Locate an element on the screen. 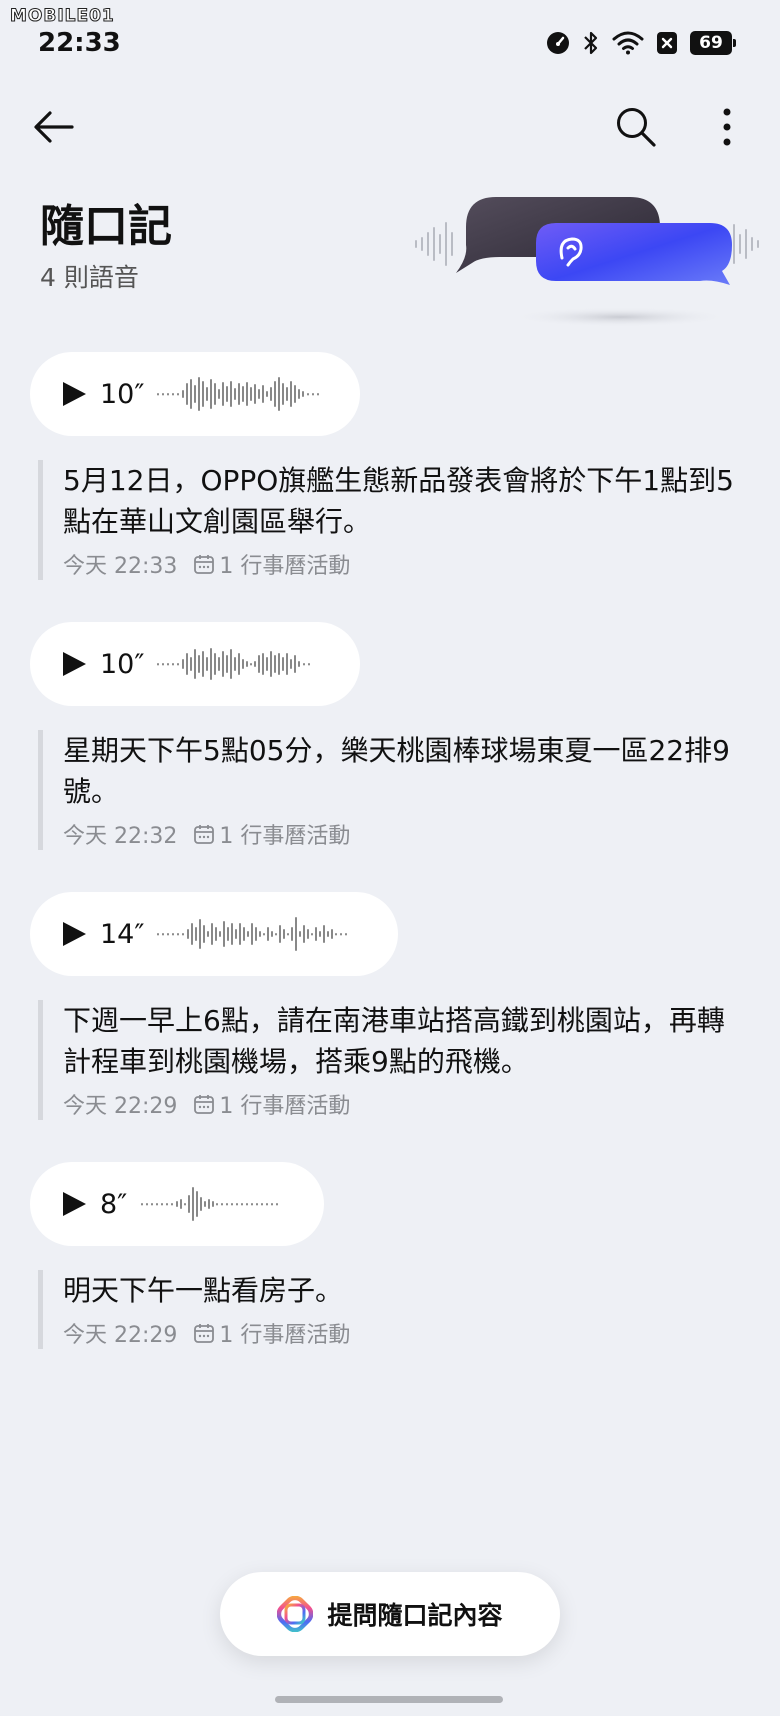 This screenshot has width=780, height=1716. transcript-block: 明天下午一點看房子。 今天 22:29 1 行事曆活動 is located at coordinates (388, 1309).